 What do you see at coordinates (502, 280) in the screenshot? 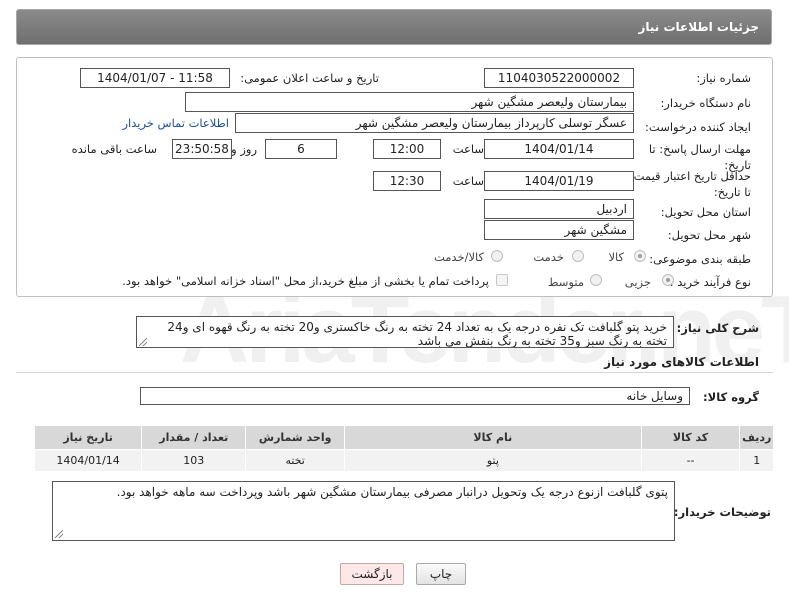
I see `treasury-payment-checkbox` at bounding box center [502, 280].